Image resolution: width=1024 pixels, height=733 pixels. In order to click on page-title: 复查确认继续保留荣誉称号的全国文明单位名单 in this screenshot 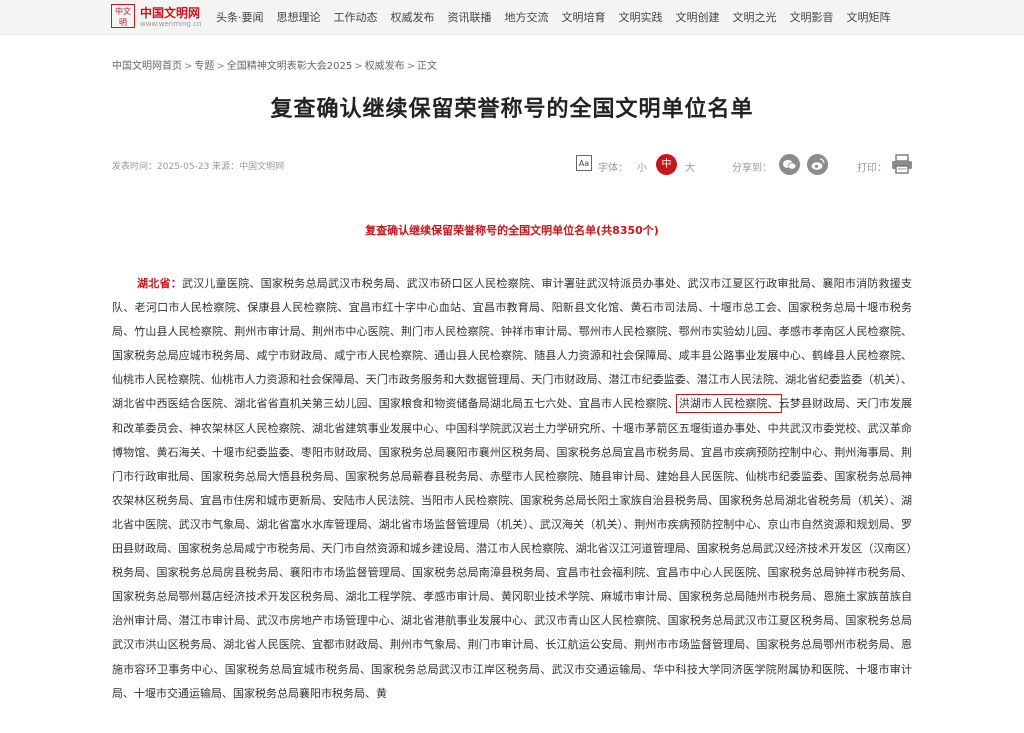, I will do `click(512, 109)`.